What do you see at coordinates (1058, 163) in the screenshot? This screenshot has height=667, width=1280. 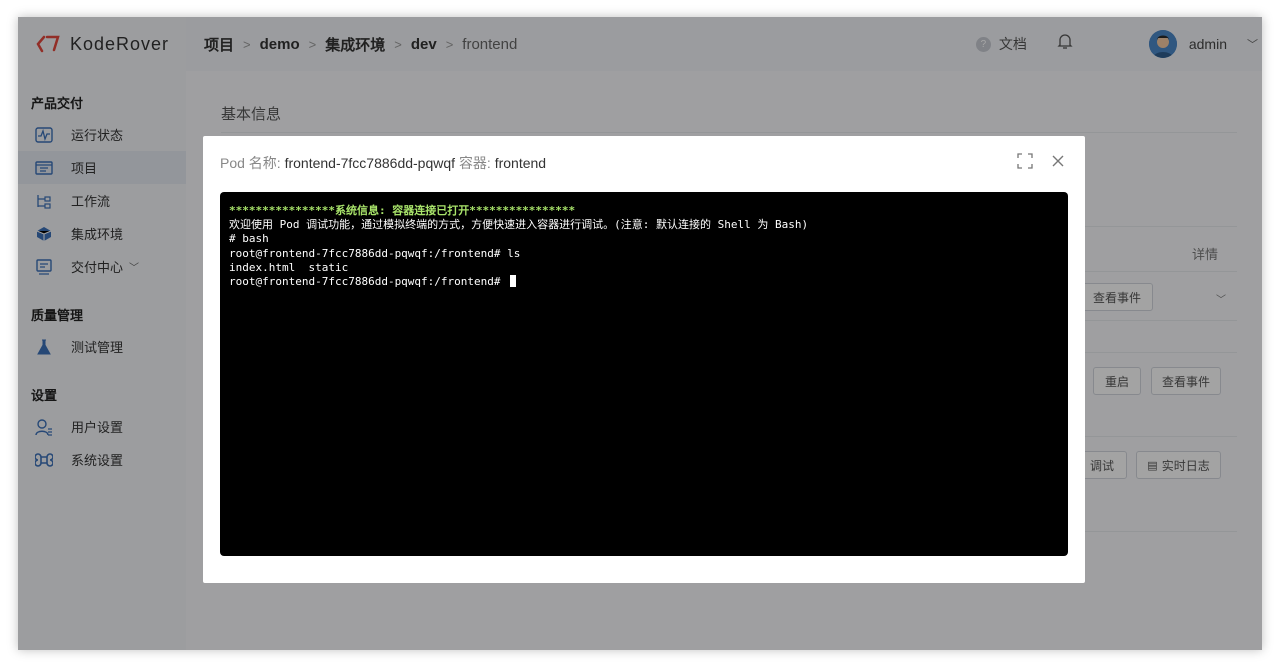 I see `close-icon` at bounding box center [1058, 163].